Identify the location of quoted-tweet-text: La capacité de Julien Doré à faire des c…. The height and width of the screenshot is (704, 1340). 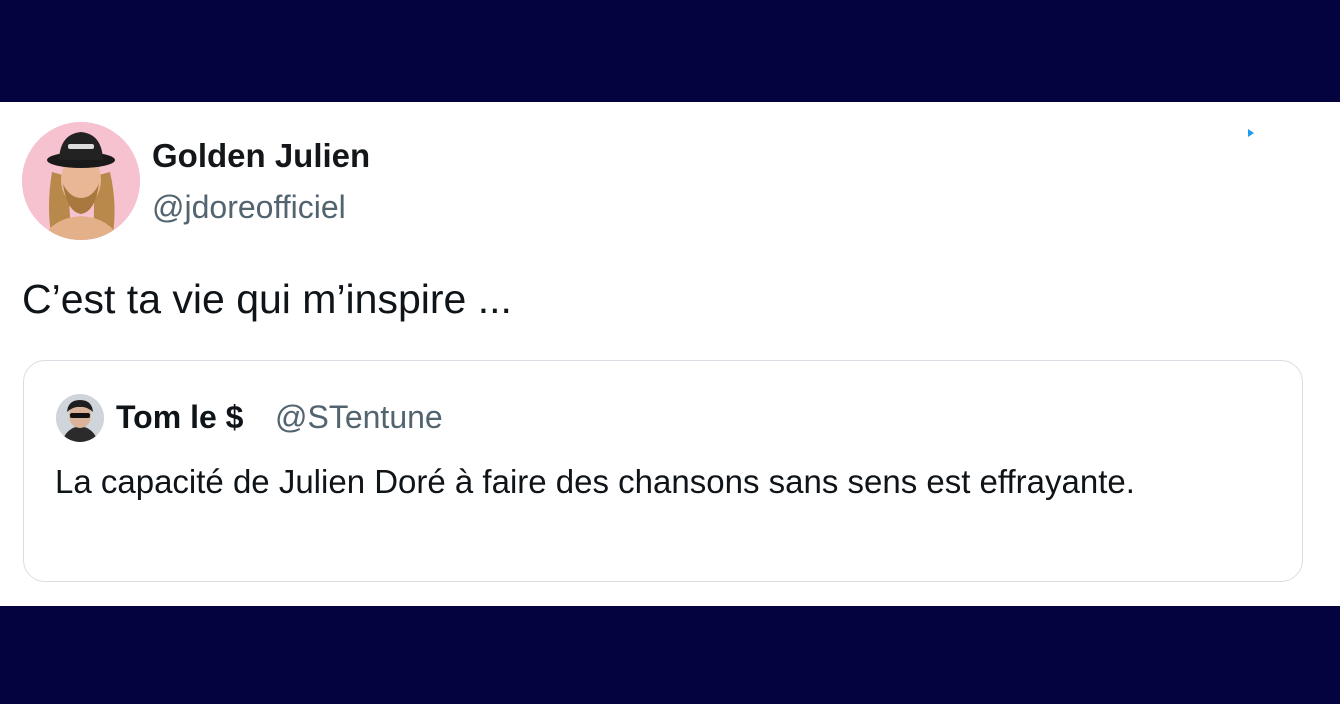
(595, 481).